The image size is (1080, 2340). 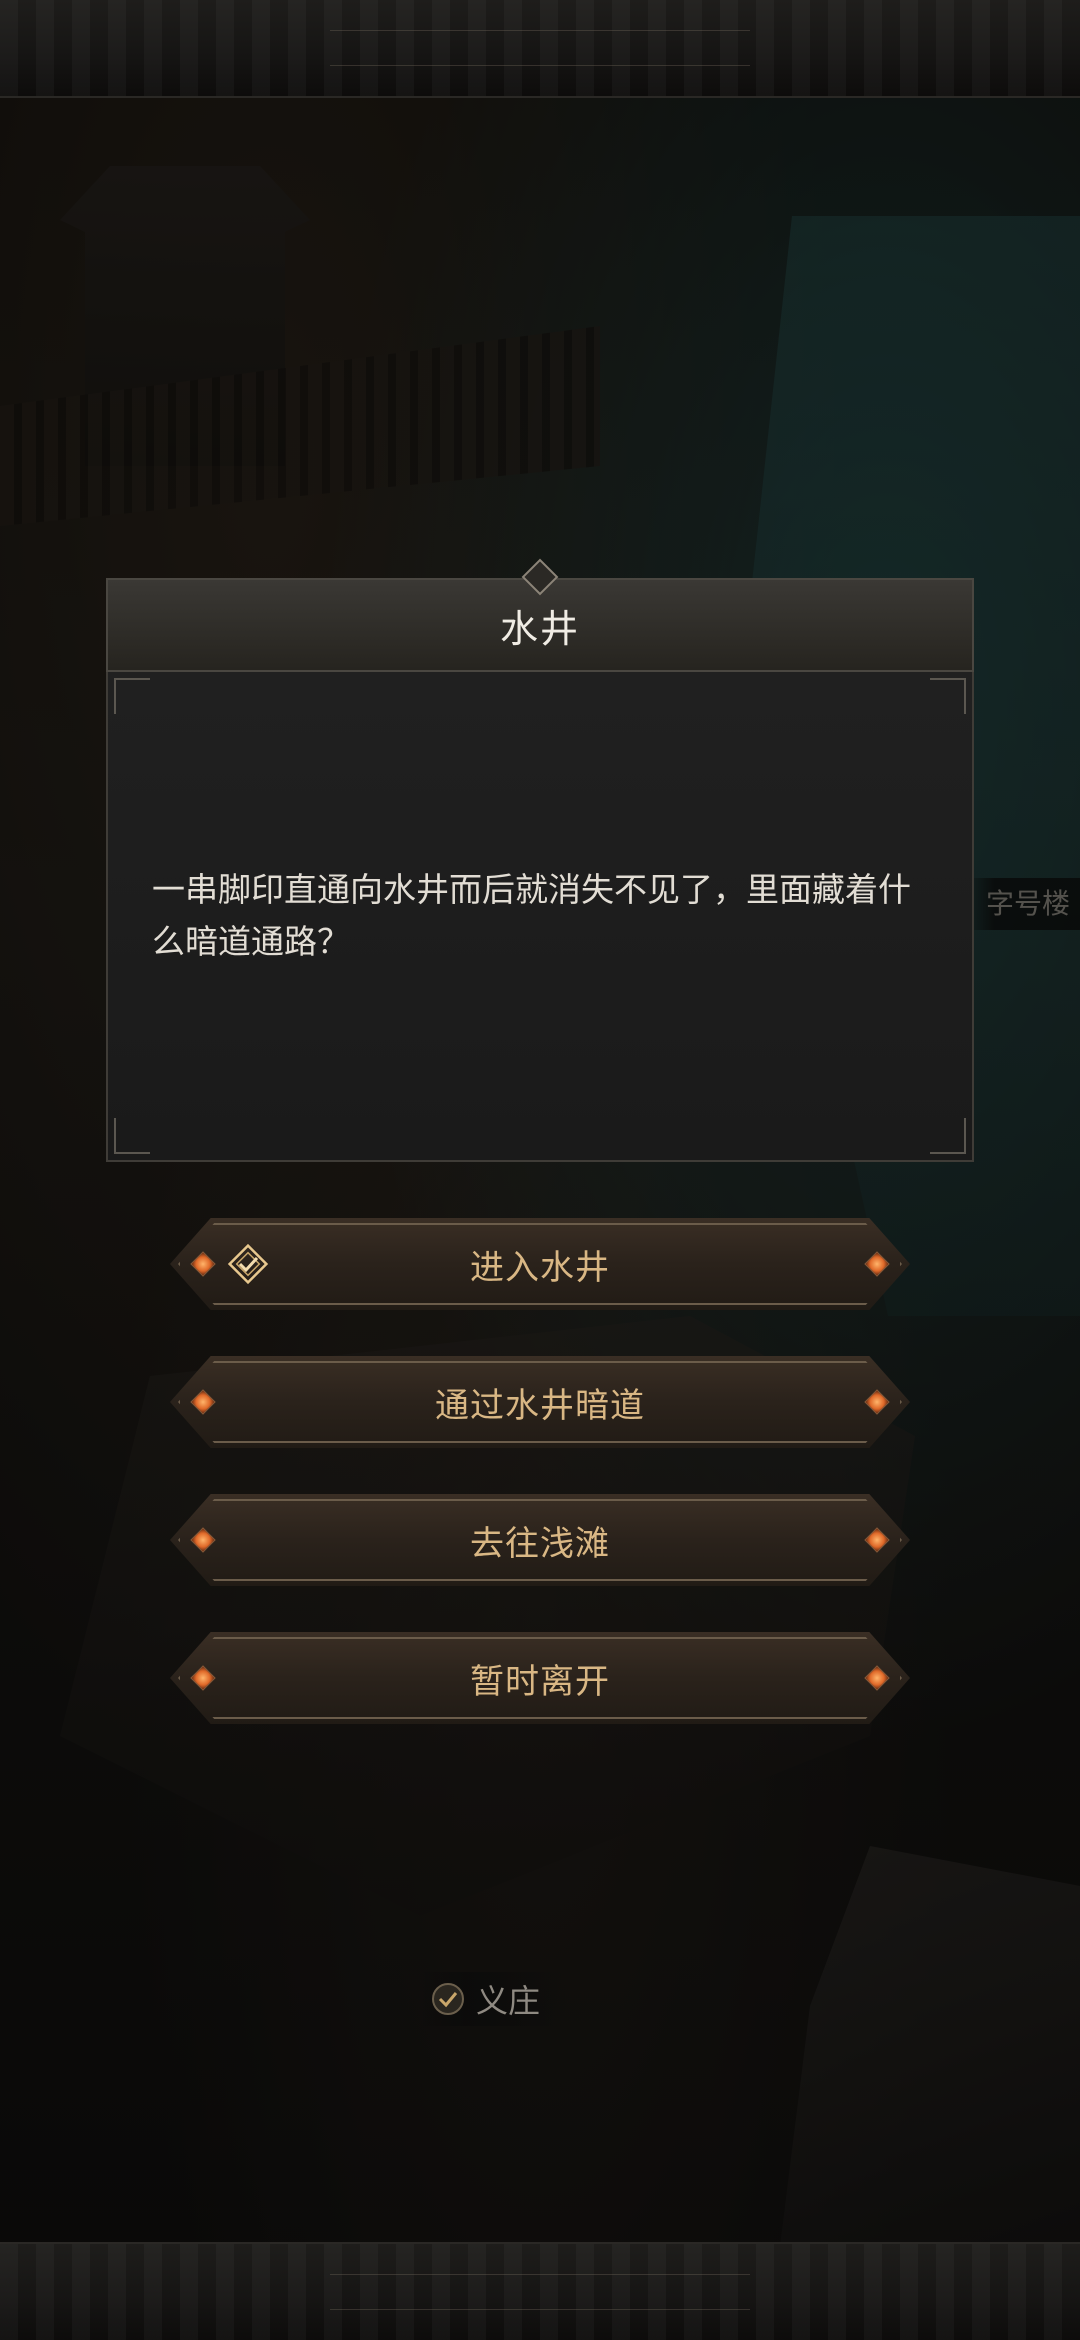 I want to click on option-button-leave: 暂时离开, so click(x=540, y=1678).